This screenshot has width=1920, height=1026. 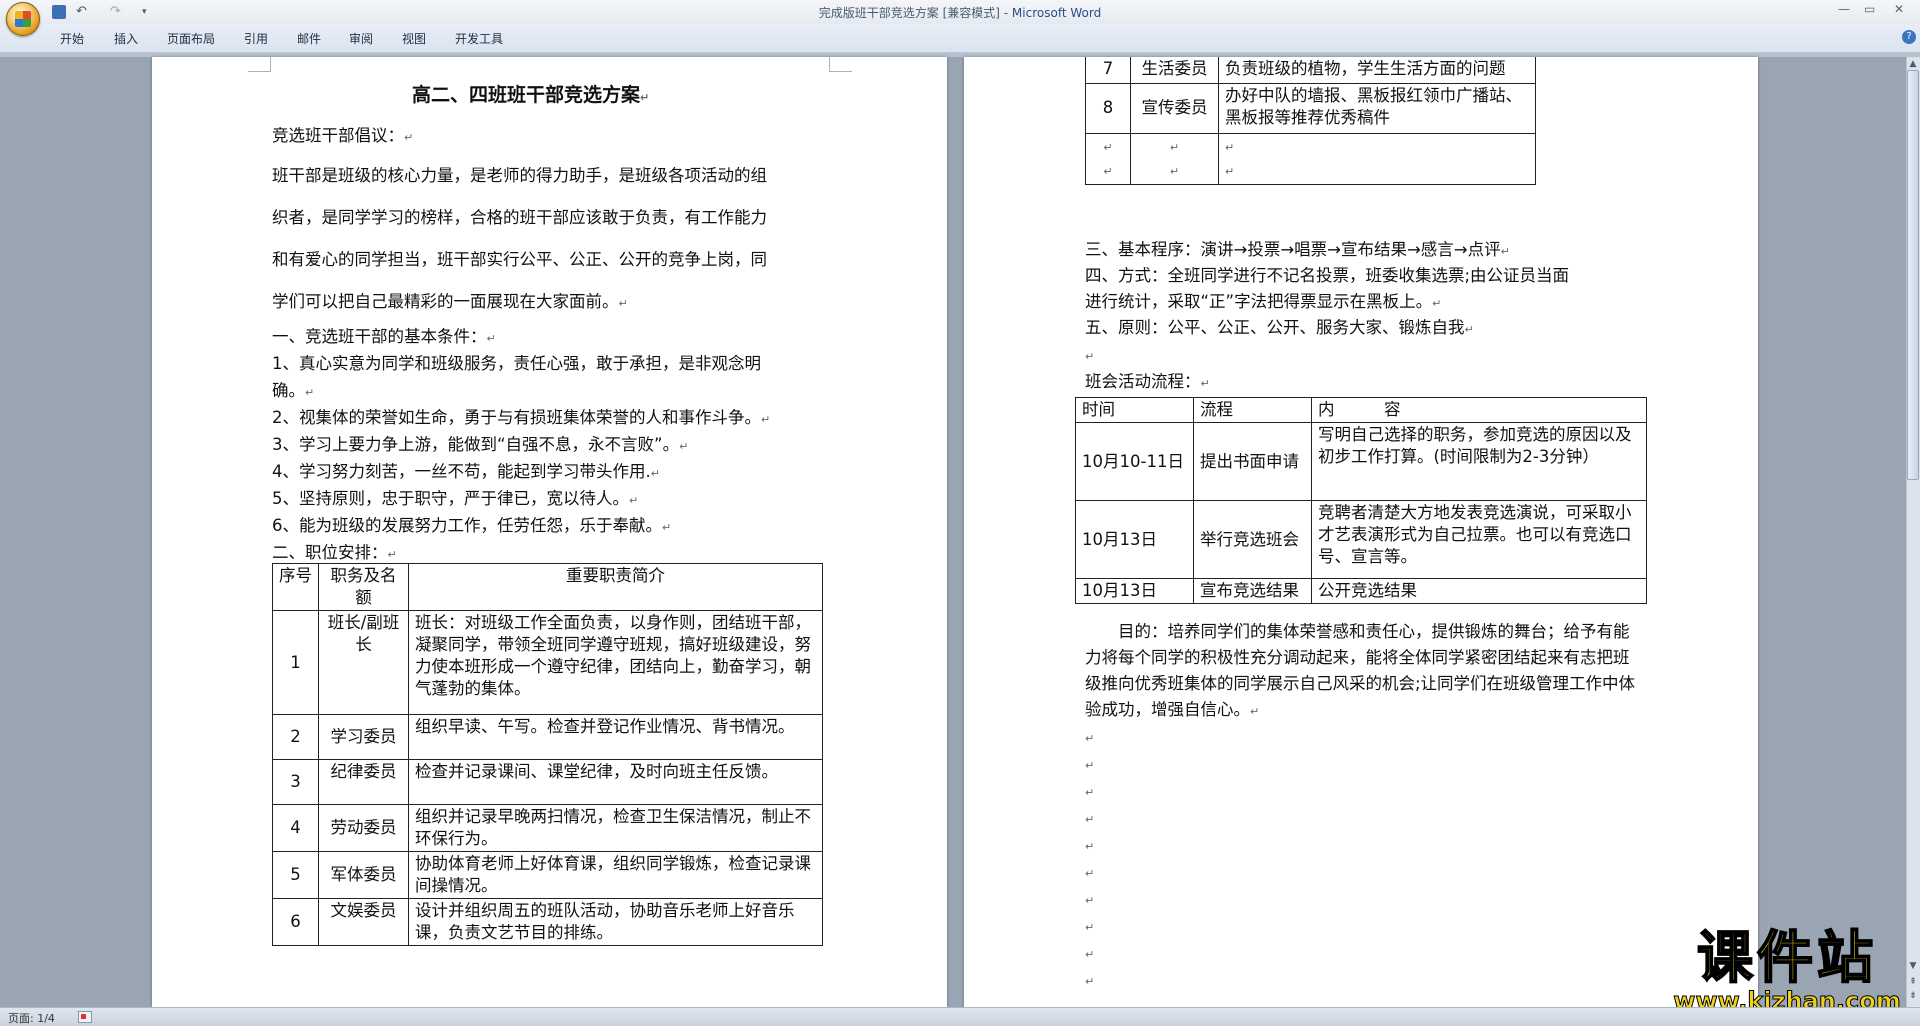 I want to click on window-title: 完成版班干部竞选方案 [兼容模式] - Microsoft Word, so click(x=960, y=13).